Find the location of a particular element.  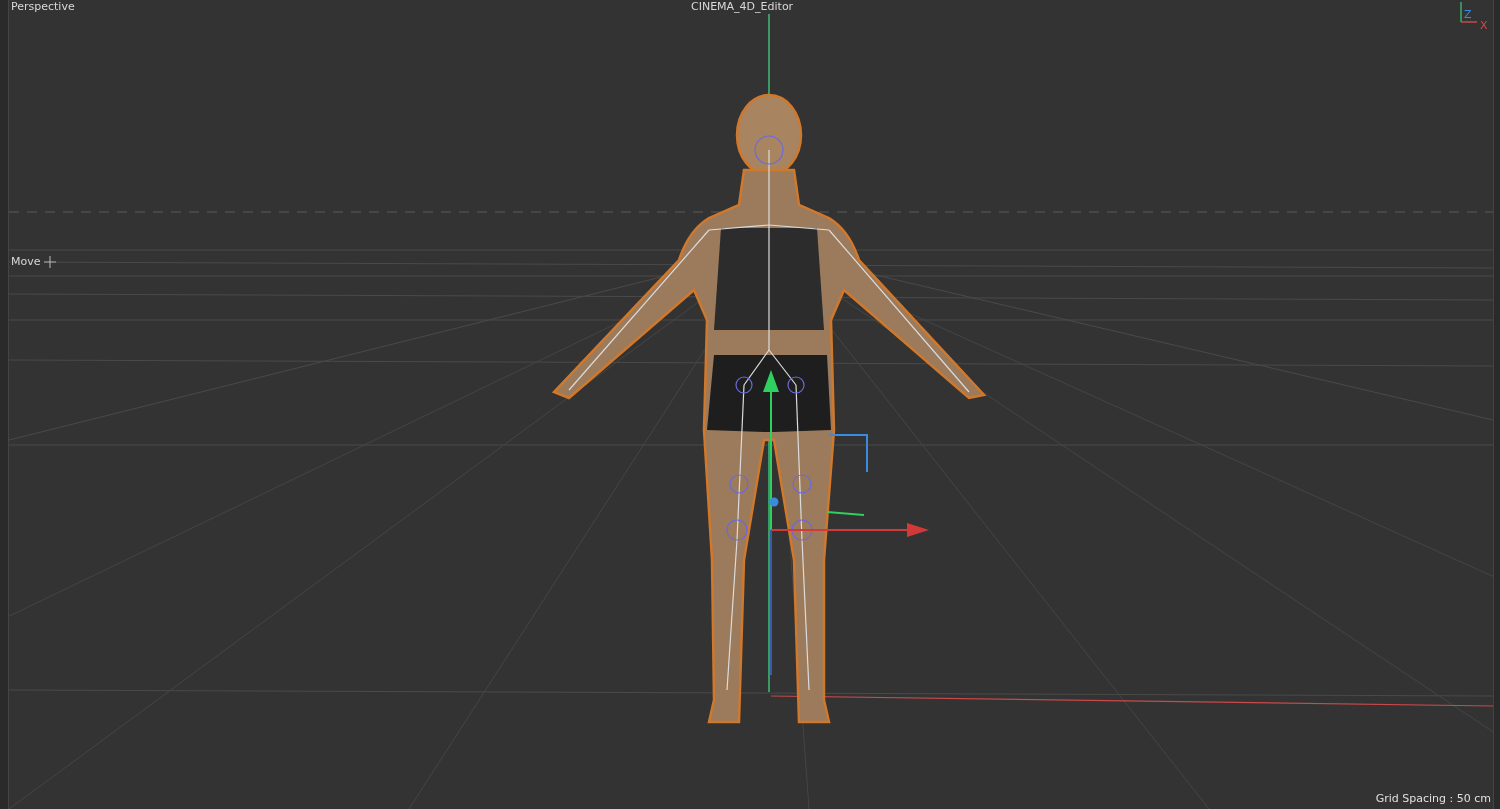

camera-label: Perspective is located at coordinates (43, 6).